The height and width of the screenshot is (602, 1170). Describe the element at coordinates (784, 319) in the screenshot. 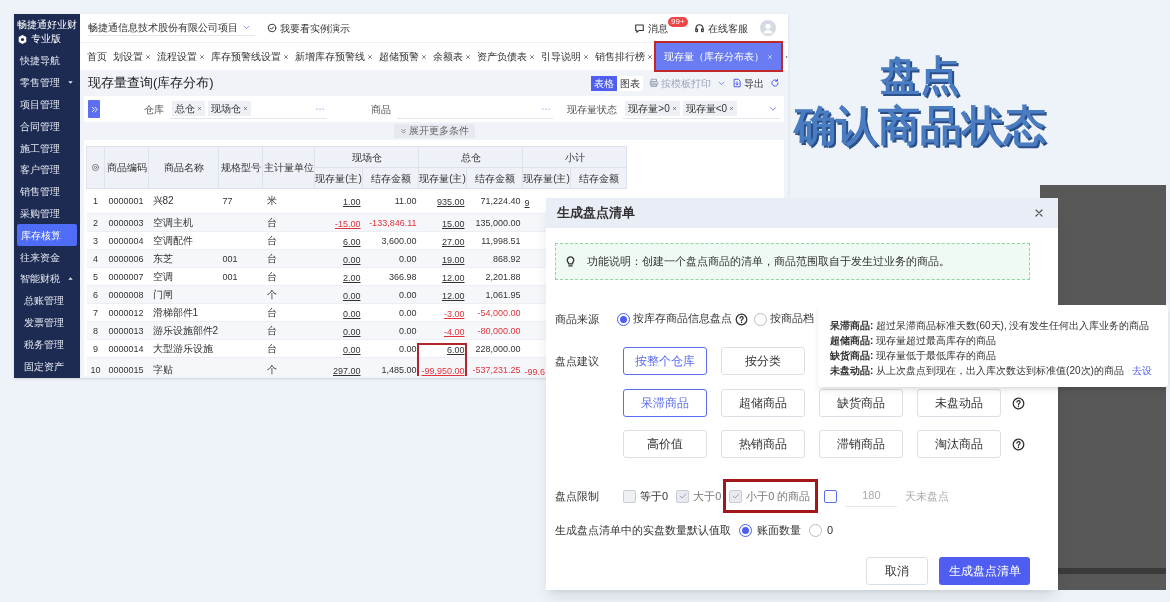

I see `radio-option: 按商品档` at that location.